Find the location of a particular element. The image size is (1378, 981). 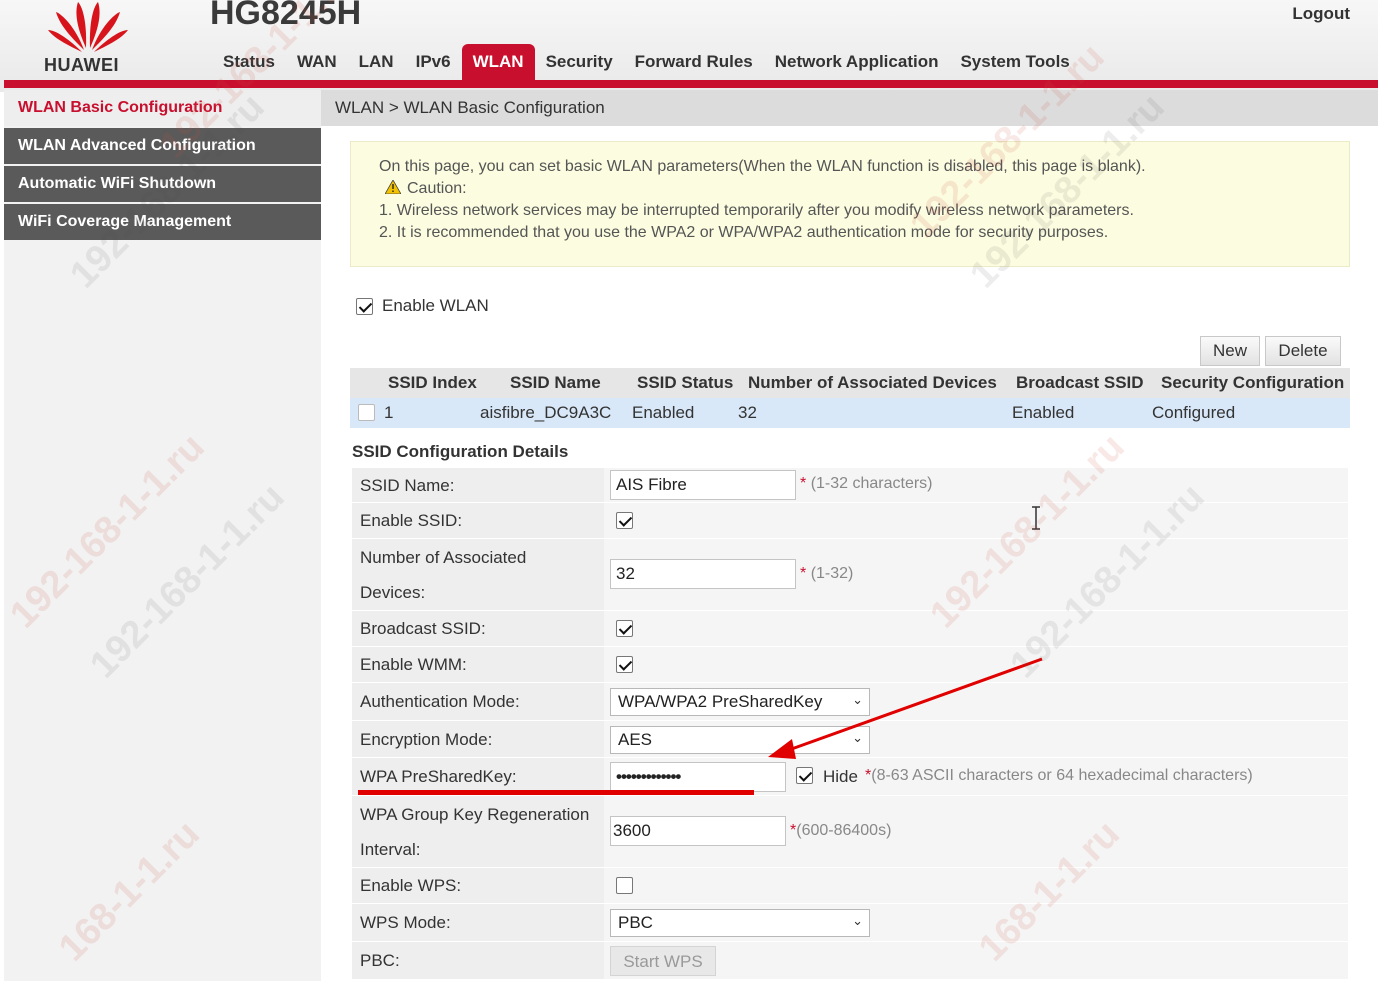

nav-forward-rules: Forward Rules is located at coordinates (694, 63).